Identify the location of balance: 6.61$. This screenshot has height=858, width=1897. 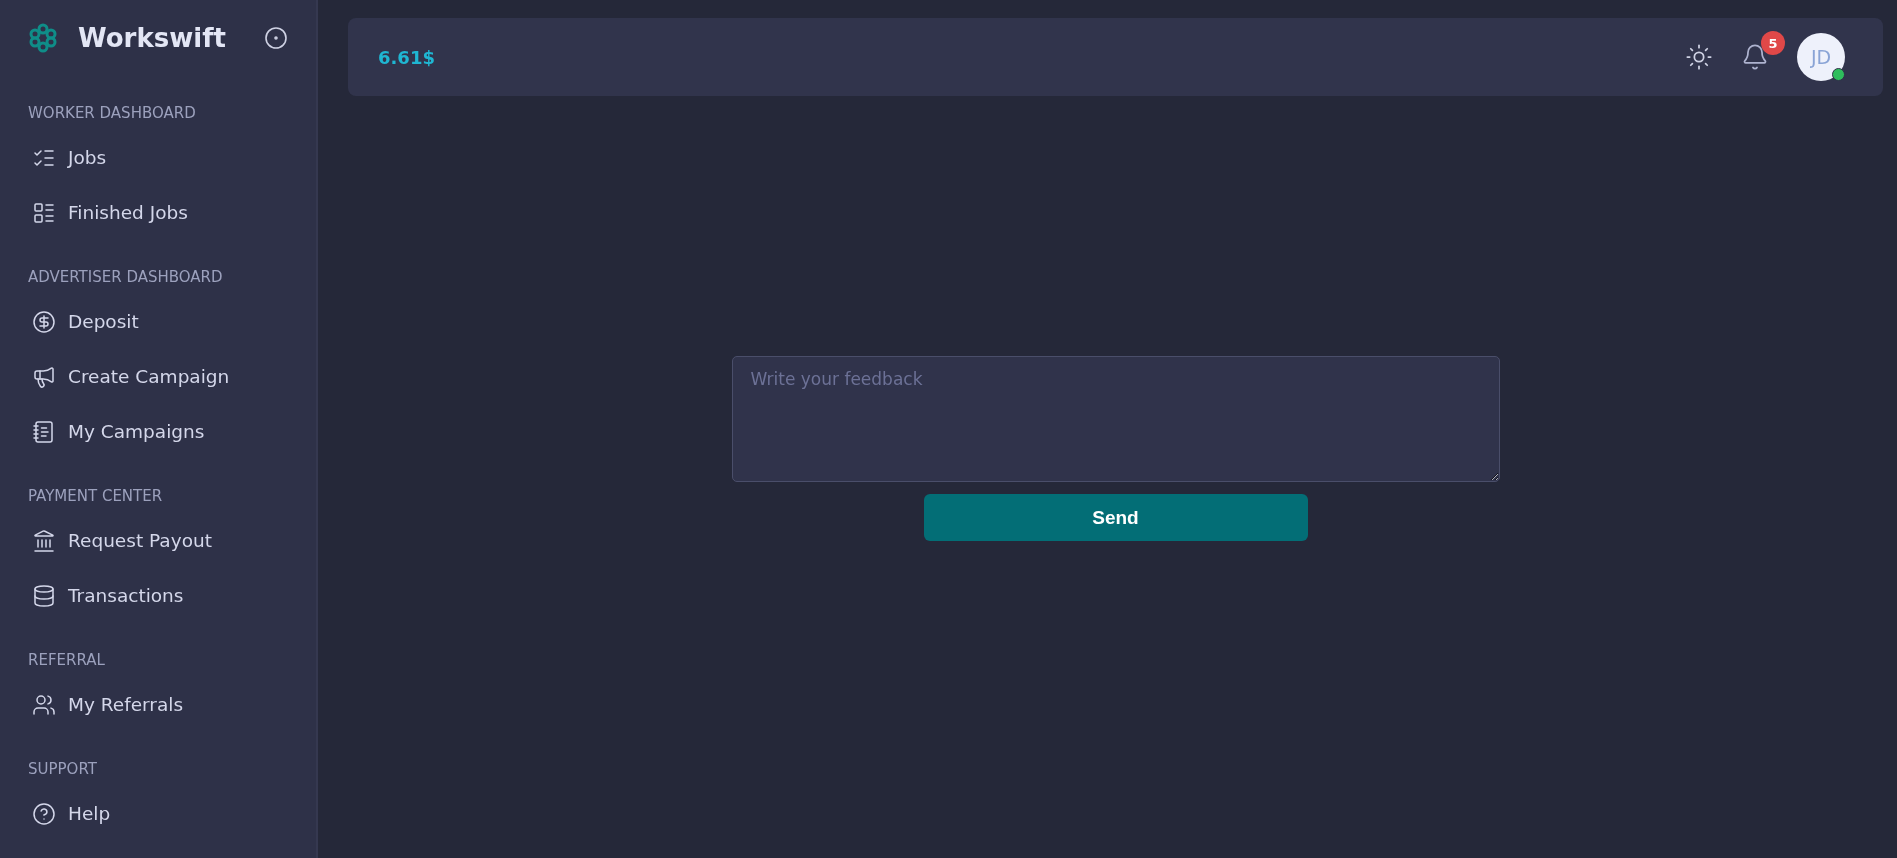
(407, 57).